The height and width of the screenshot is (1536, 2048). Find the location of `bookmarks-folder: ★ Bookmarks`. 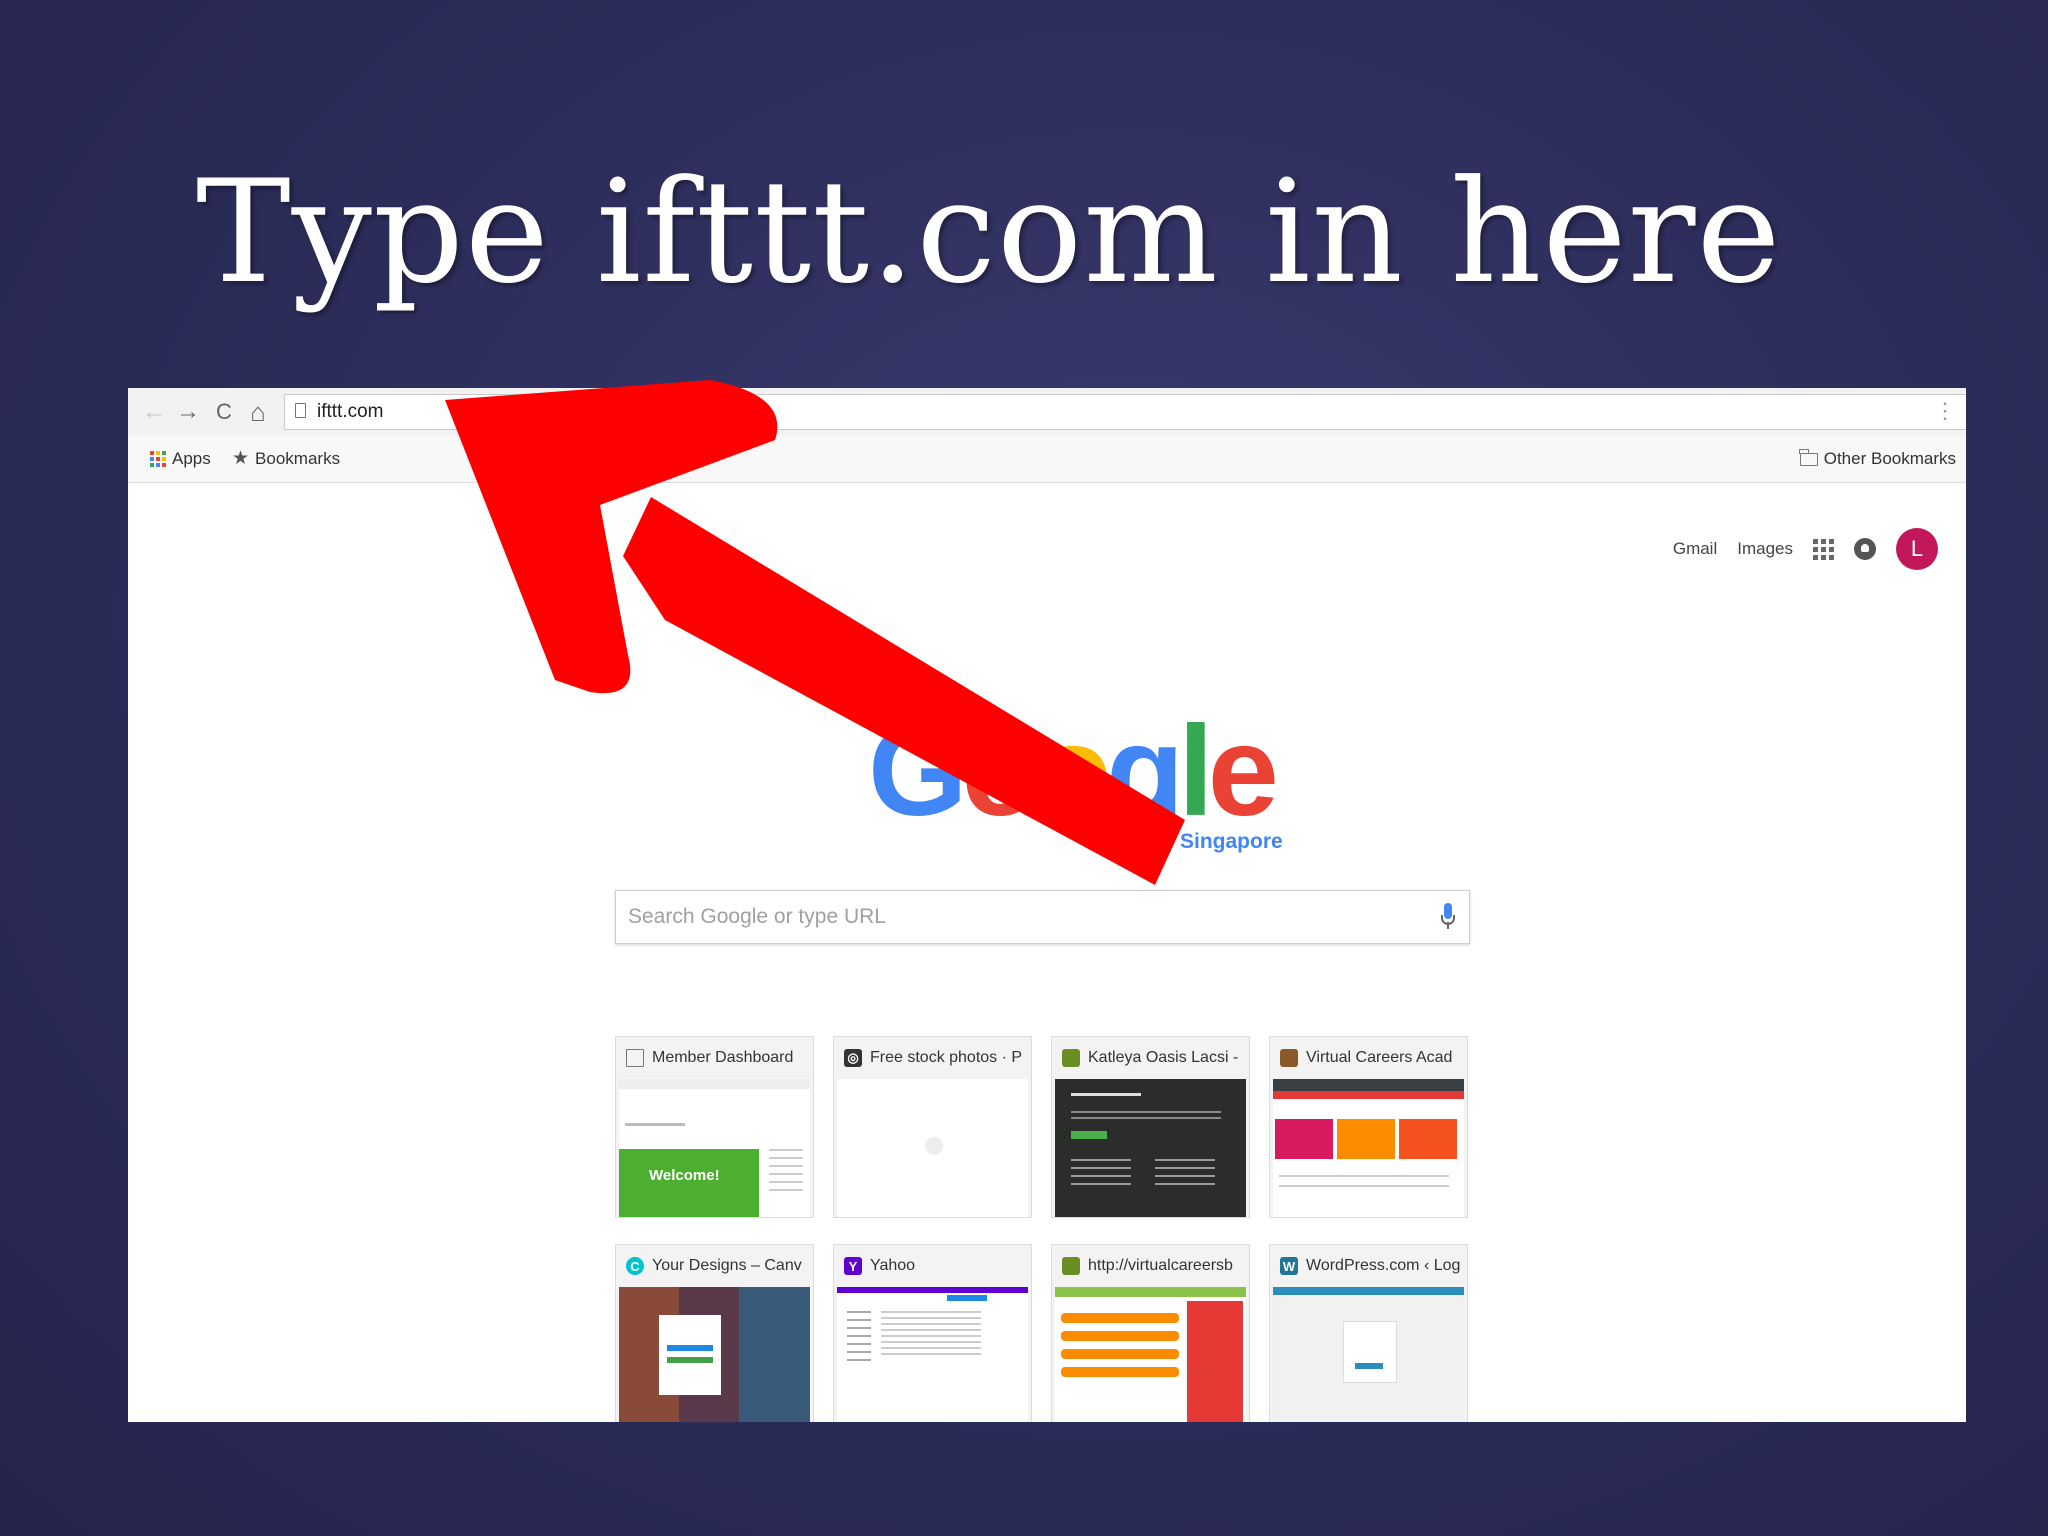

bookmarks-folder: ★ Bookmarks is located at coordinates (286, 459).